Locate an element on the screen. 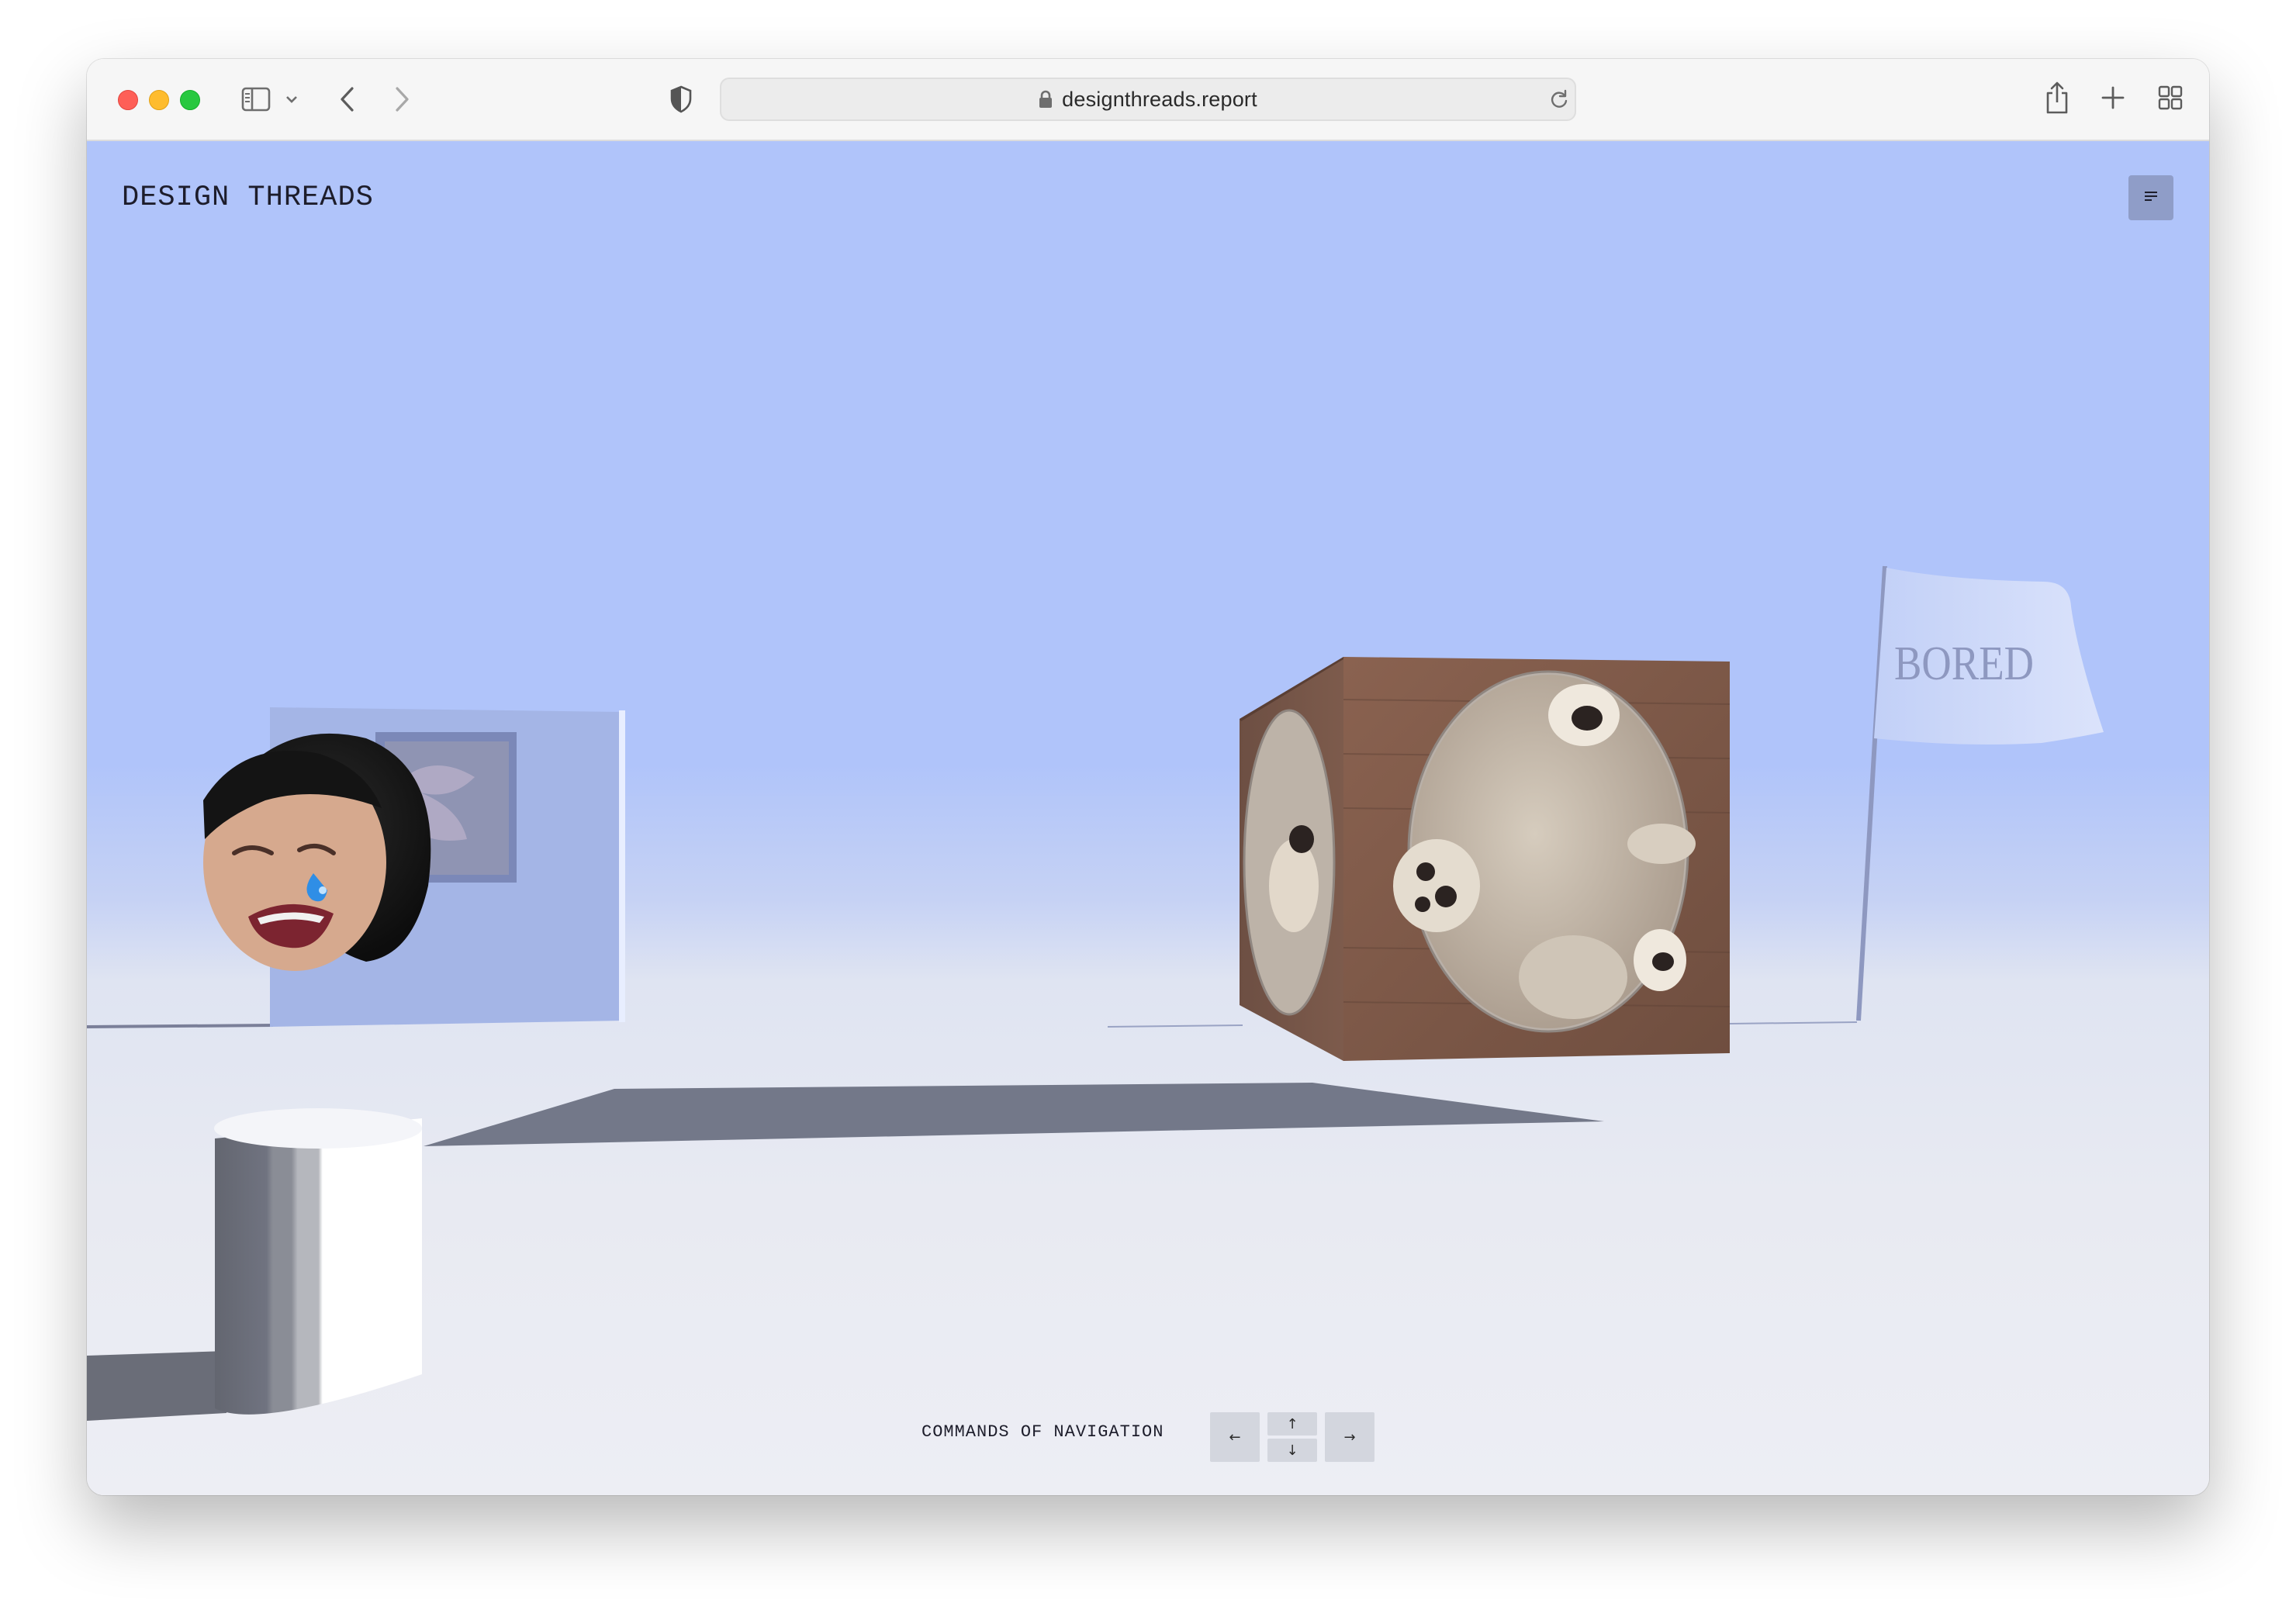 This screenshot has width=2296, height=1610. url-text: designthreads.report is located at coordinates (1159, 99).